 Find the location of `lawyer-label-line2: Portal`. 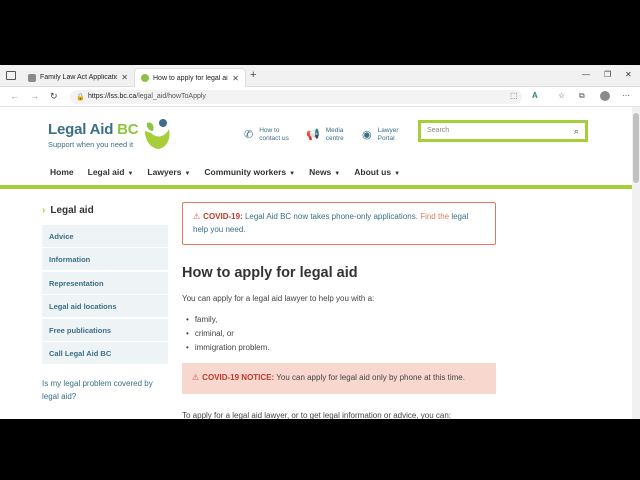

lawyer-label-line2: Portal is located at coordinates (386, 138).